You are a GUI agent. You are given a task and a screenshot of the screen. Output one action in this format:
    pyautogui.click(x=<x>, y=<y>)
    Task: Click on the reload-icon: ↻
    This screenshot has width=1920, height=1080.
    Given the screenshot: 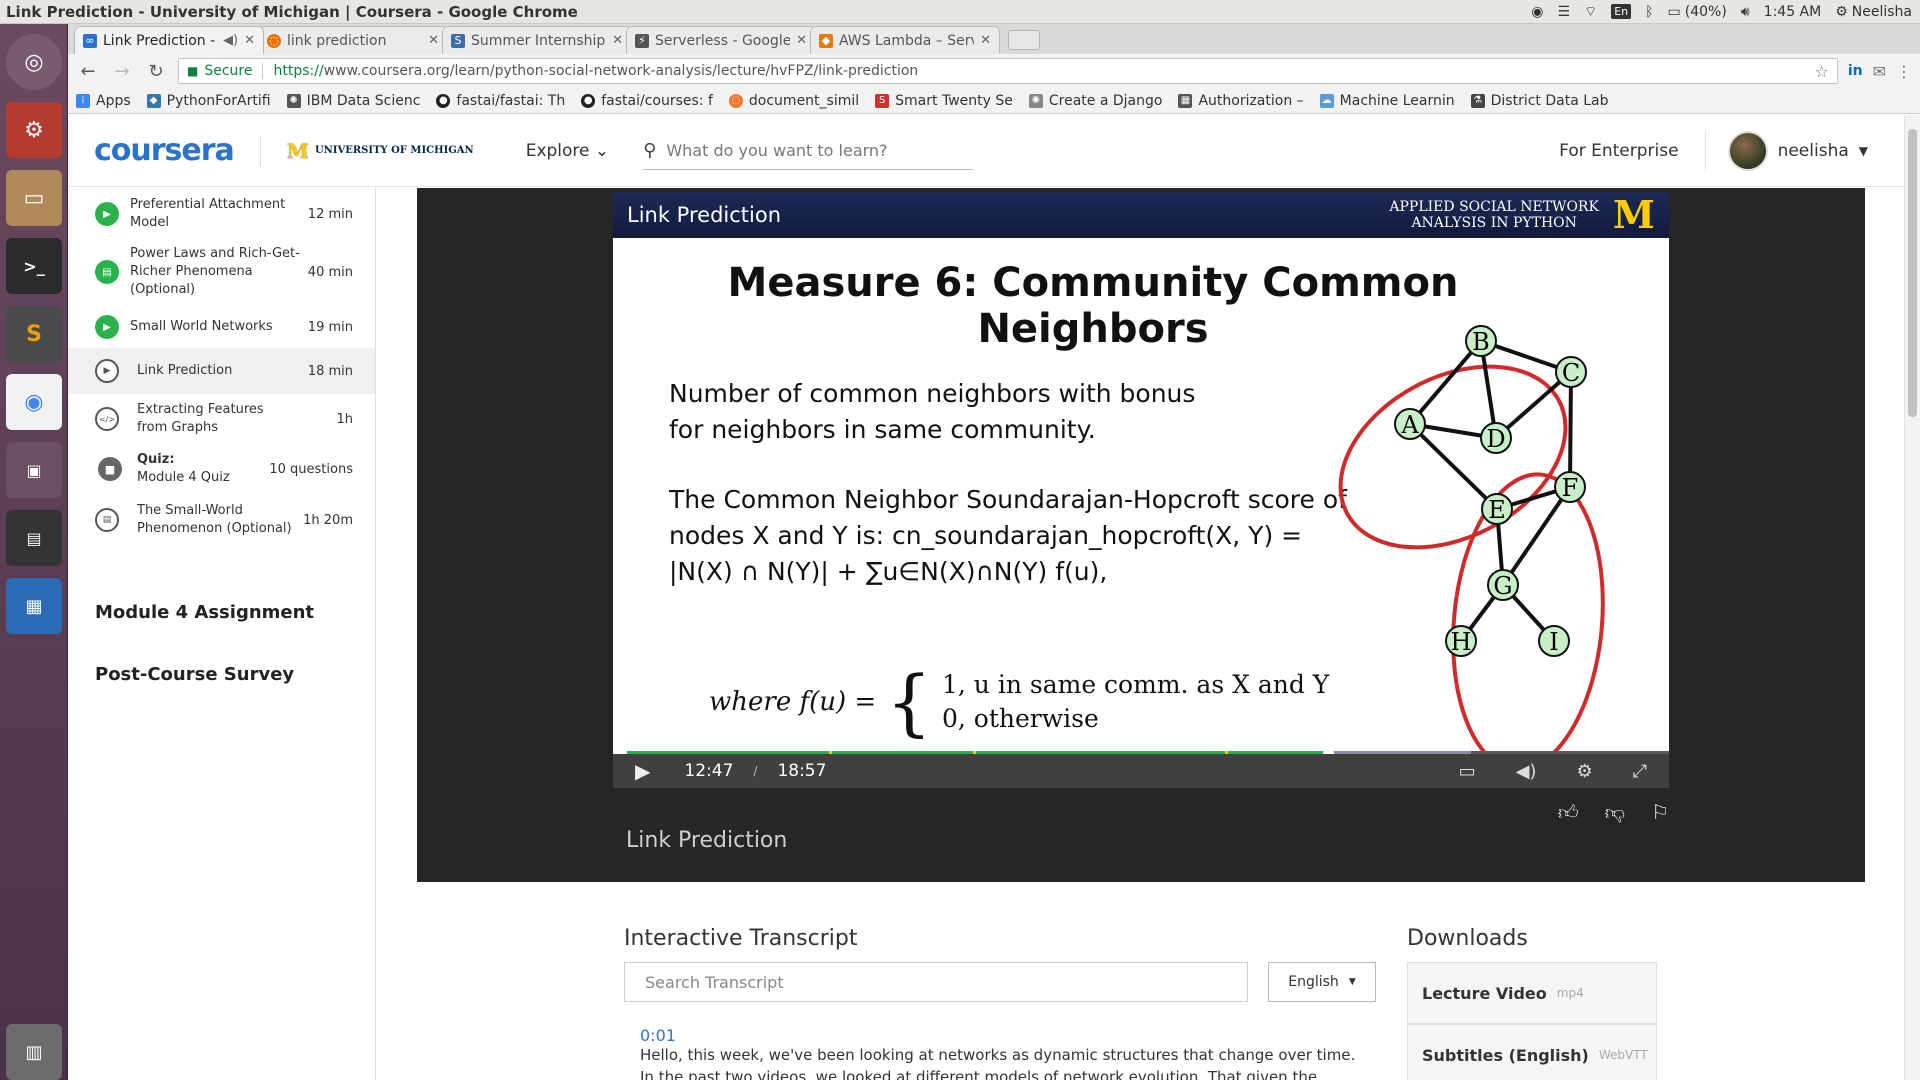 What is the action you would take?
    pyautogui.click(x=156, y=71)
    